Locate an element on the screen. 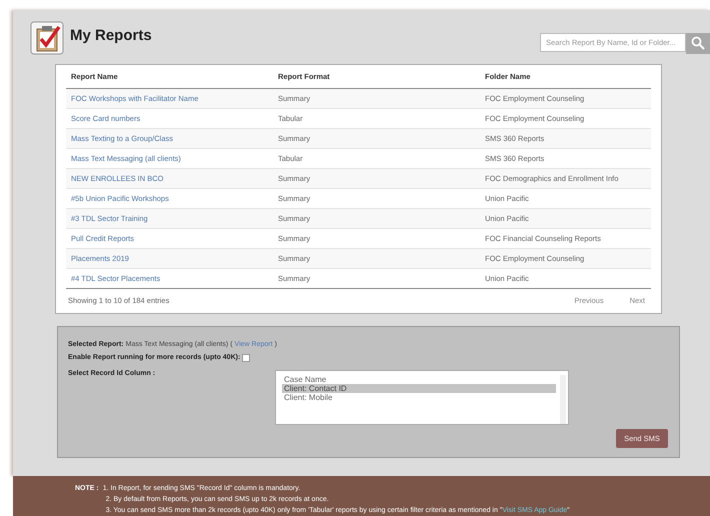 Image resolution: width=710 pixels, height=516 pixels. enable-checkbox is located at coordinates (246, 358).